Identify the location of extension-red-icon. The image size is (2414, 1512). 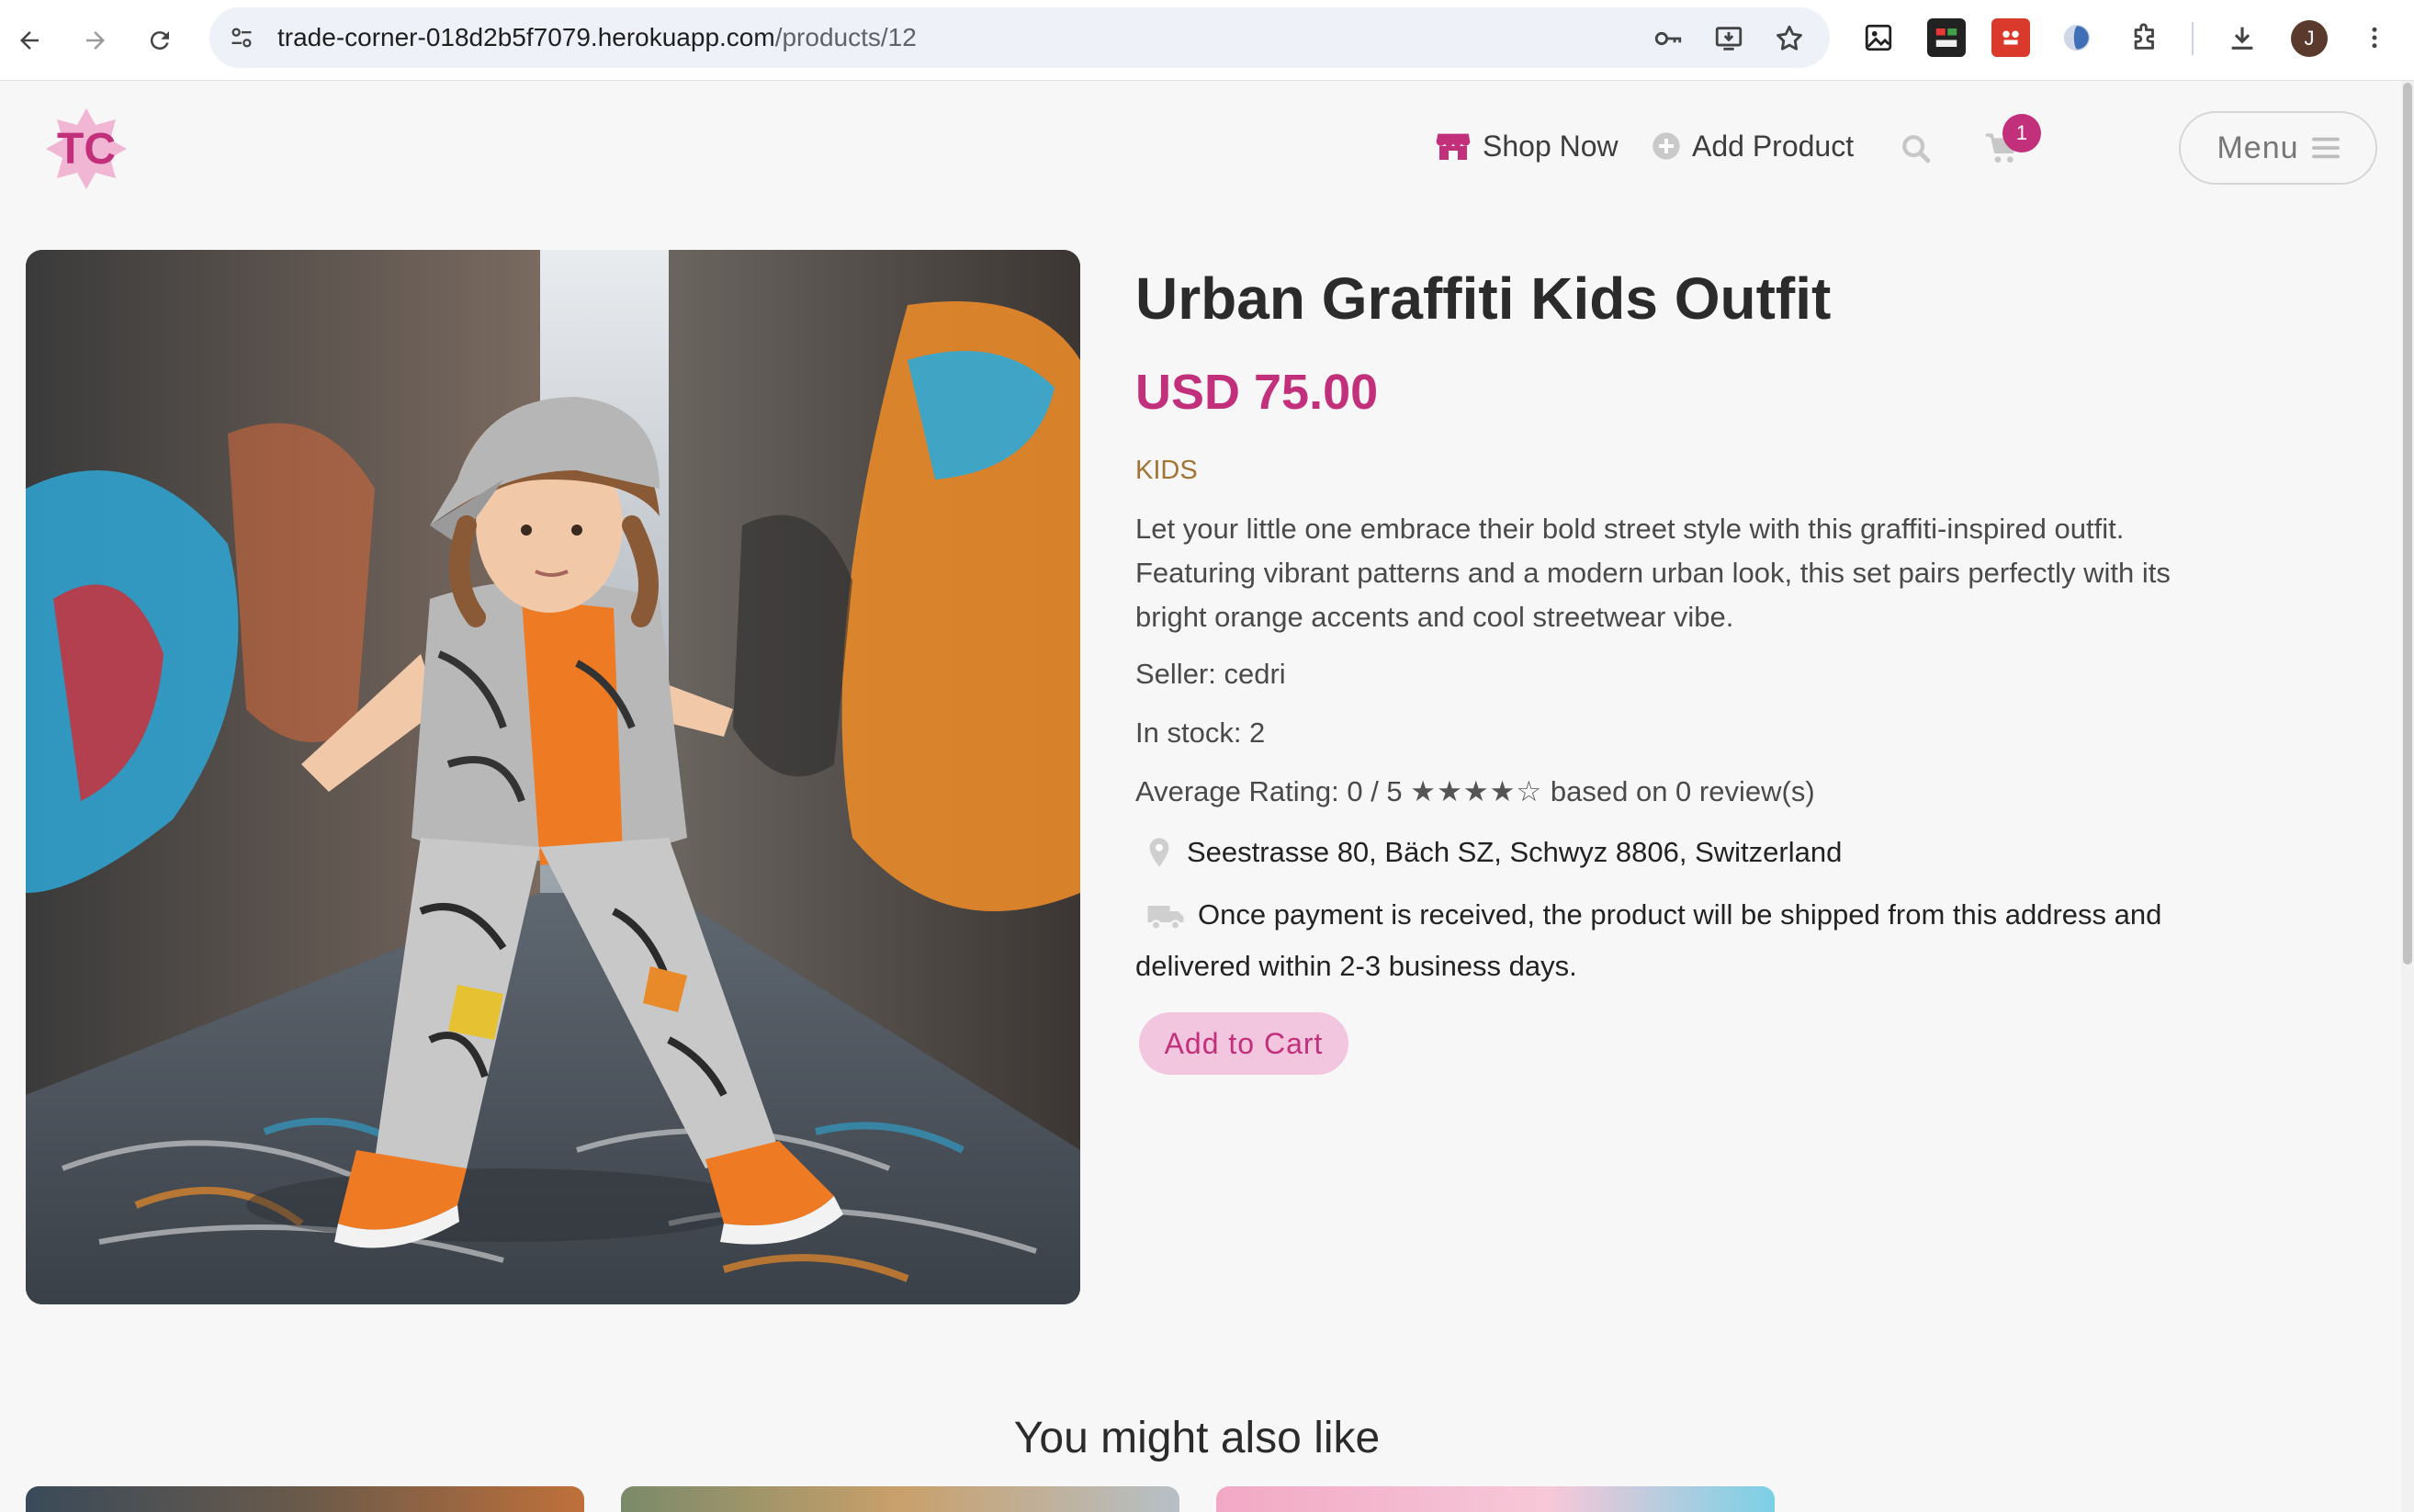
(2010, 37).